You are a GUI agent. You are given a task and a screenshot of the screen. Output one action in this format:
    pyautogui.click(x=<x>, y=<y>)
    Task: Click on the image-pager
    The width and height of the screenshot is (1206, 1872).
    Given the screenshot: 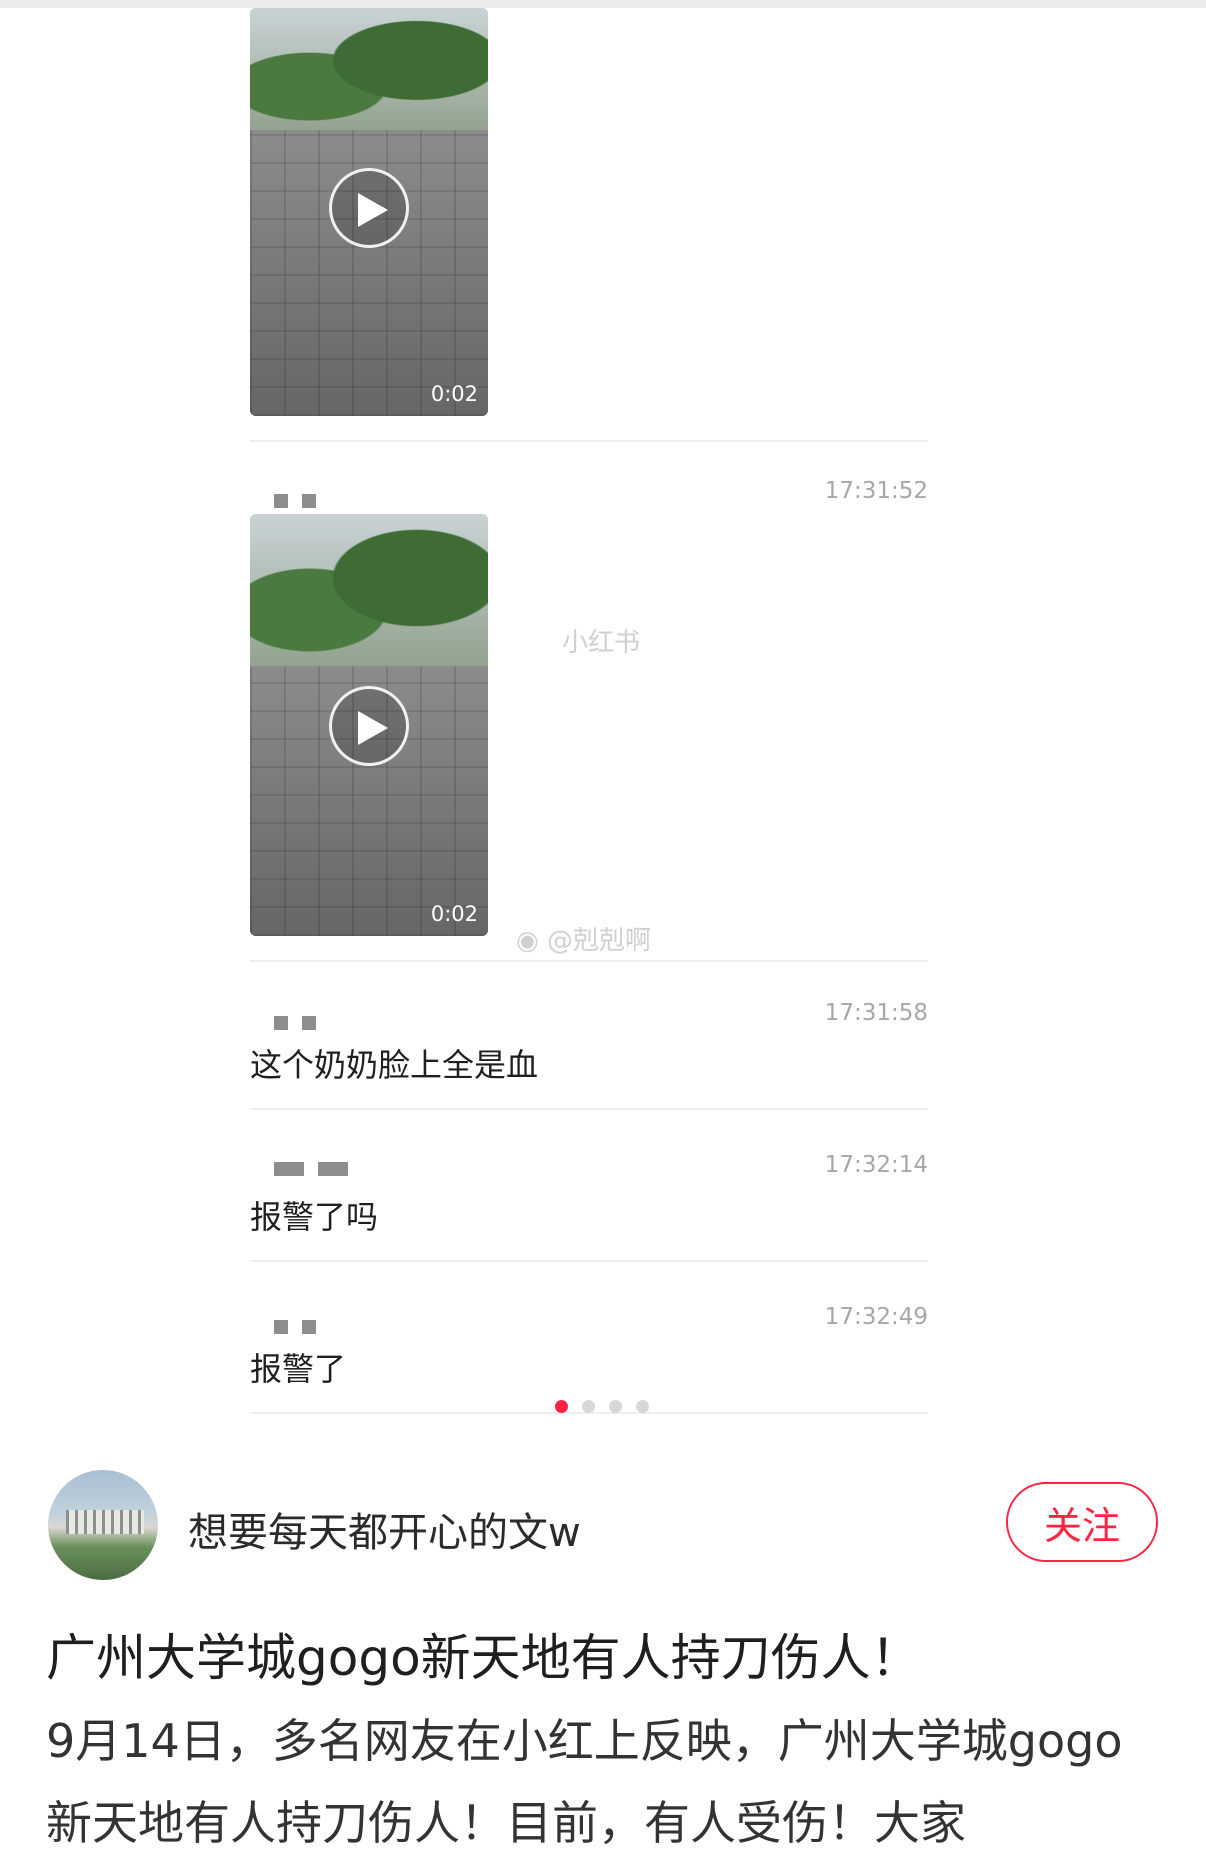 What is the action you would take?
    pyautogui.click(x=602, y=1406)
    